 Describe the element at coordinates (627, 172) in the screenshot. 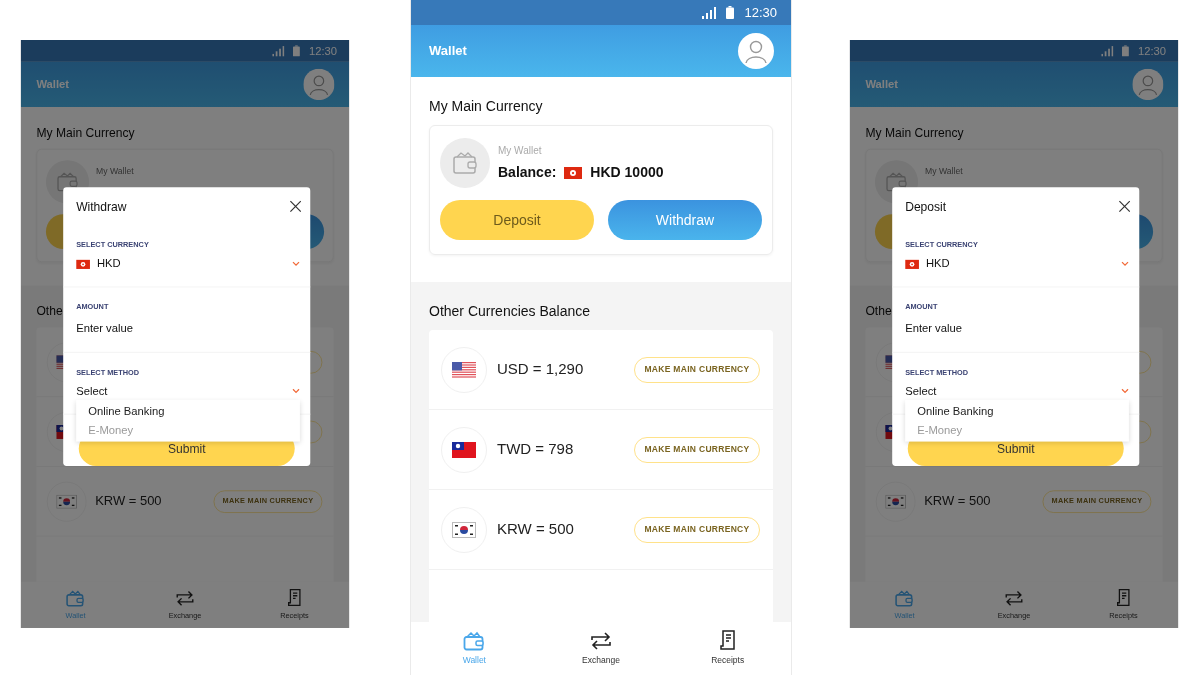

I see `balance-amount: HKD 10000` at that location.